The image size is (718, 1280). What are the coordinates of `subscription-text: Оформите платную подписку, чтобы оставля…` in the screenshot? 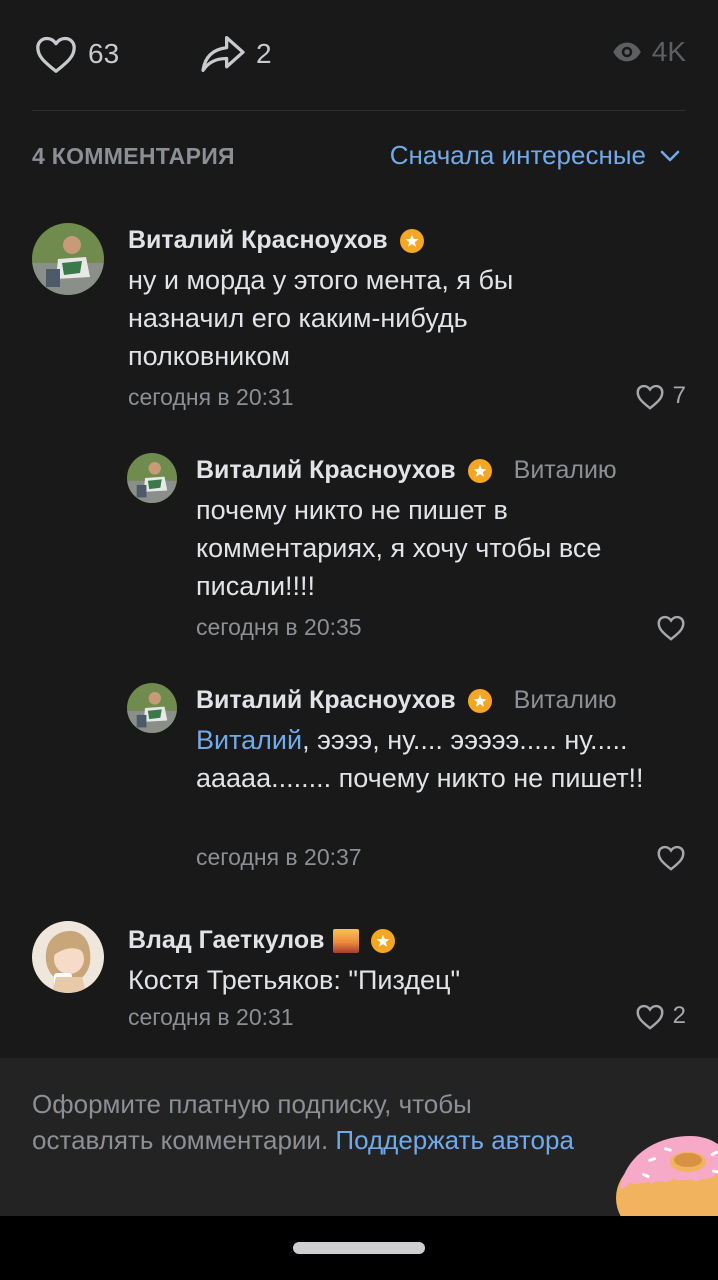 It's located at (312, 1122).